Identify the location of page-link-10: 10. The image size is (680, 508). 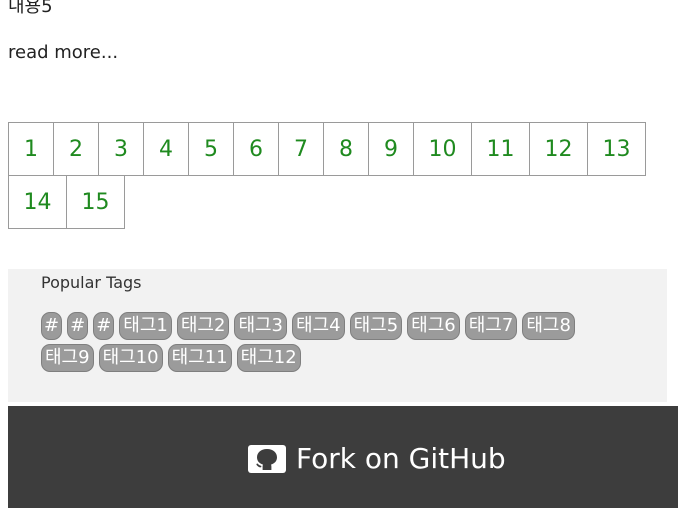
(442, 149).